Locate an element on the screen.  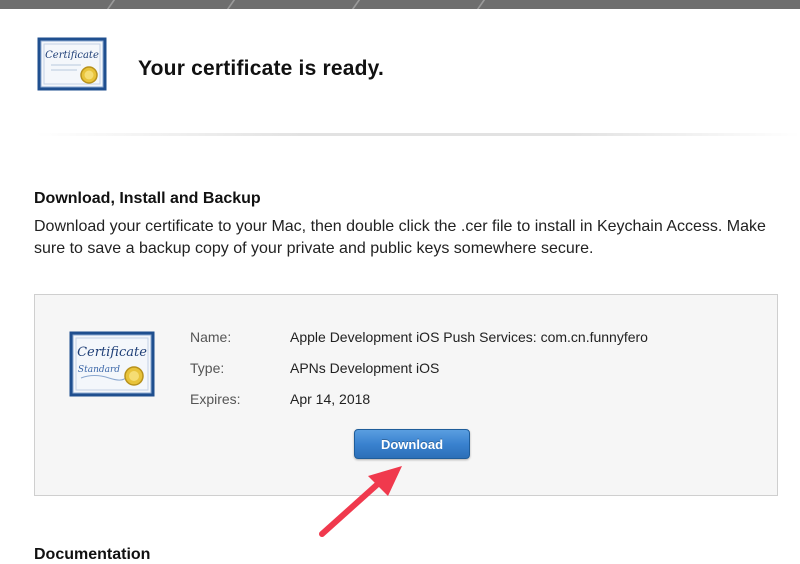
divider is located at coordinates (418, 134).